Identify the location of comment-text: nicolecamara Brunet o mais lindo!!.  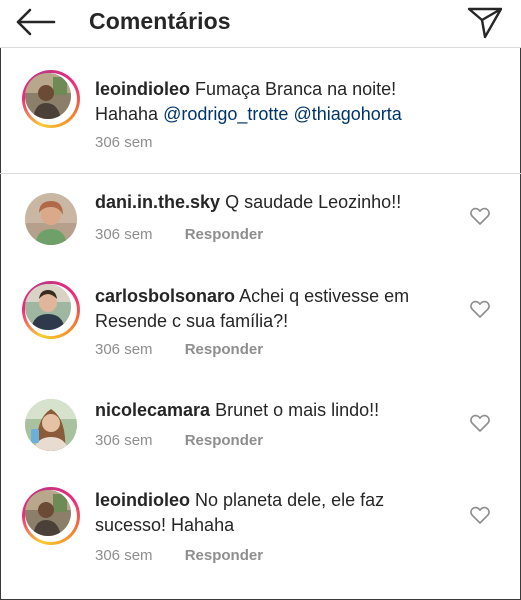
(275, 410).